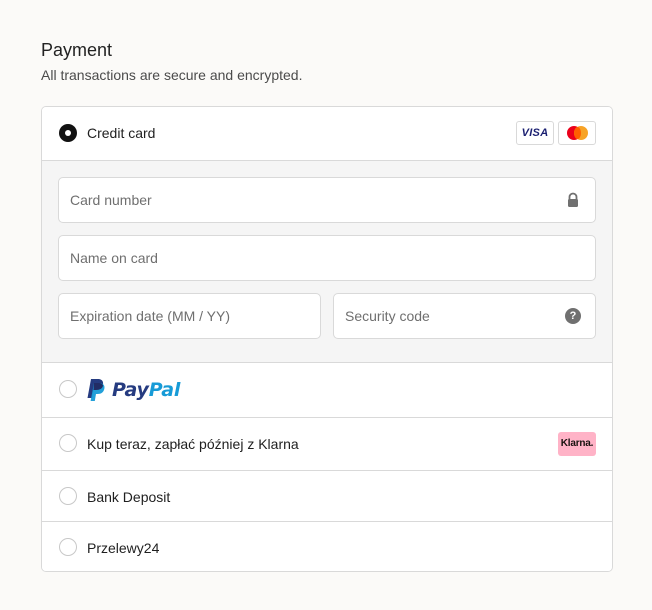 This screenshot has height=610, width=652. Describe the element at coordinates (556, 133) in the screenshot. I see `card-logos: VISA` at that location.